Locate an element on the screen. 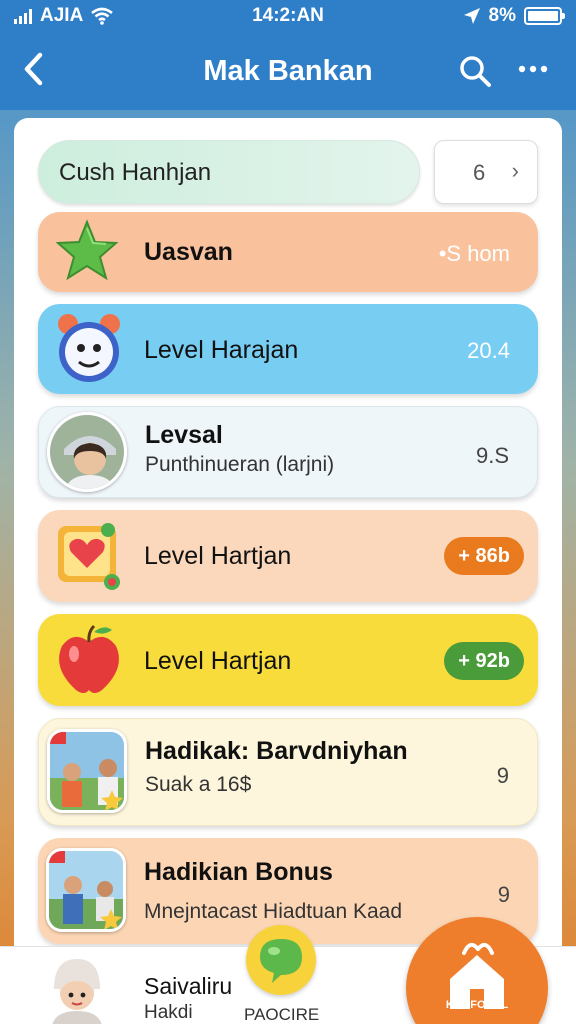 The width and height of the screenshot is (576, 1024). more-options-button is located at coordinates (533, 72).